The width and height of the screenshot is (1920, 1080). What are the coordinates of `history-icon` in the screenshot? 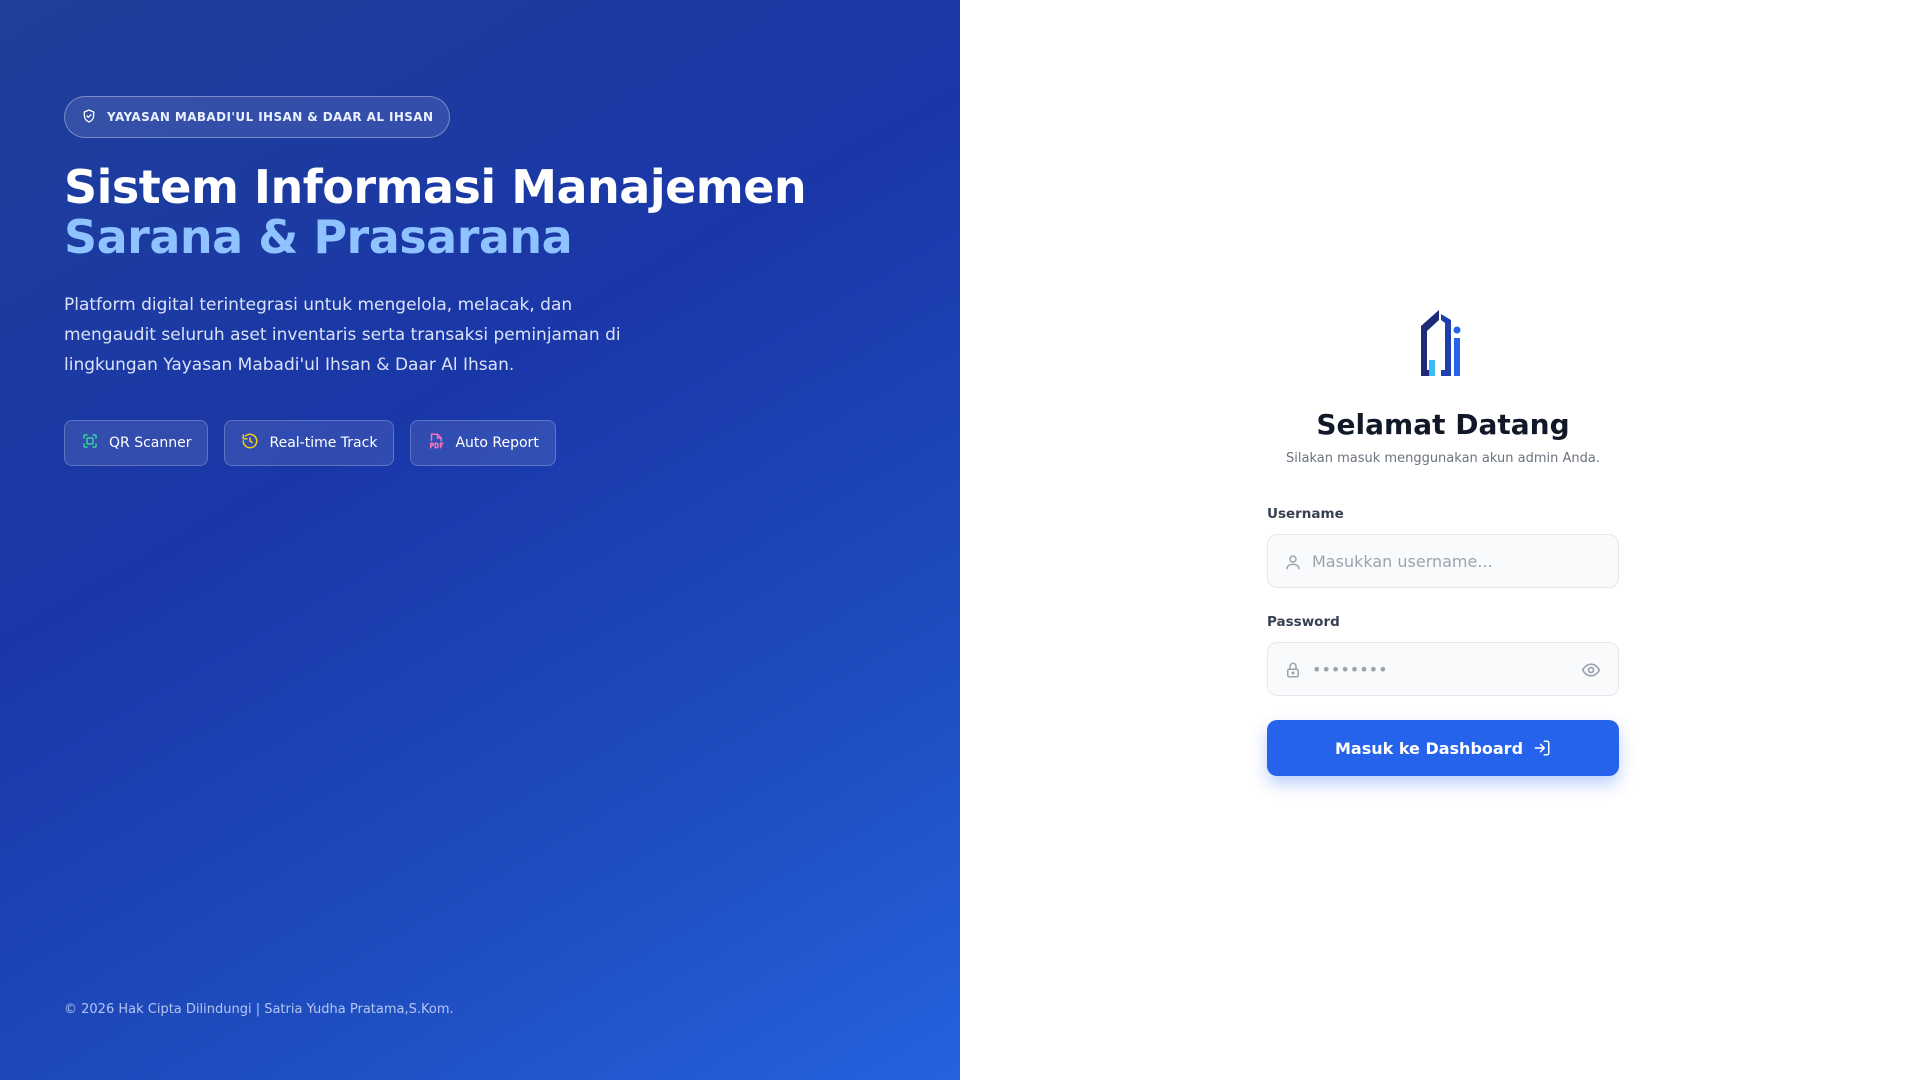 It's located at (250, 443).